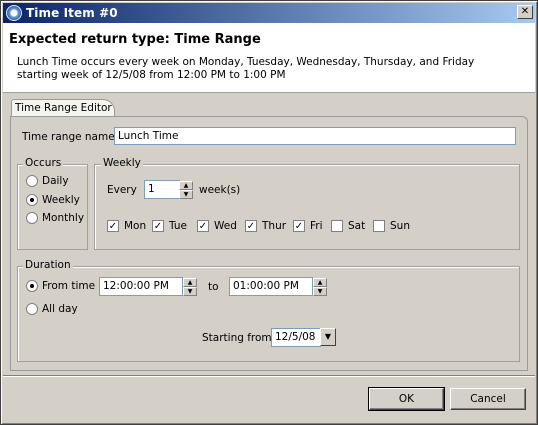 Image resolution: width=538 pixels, height=425 pixels. What do you see at coordinates (148, 136) in the screenshot?
I see `time-range-name-value: Lunch Time` at bounding box center [148, 136].